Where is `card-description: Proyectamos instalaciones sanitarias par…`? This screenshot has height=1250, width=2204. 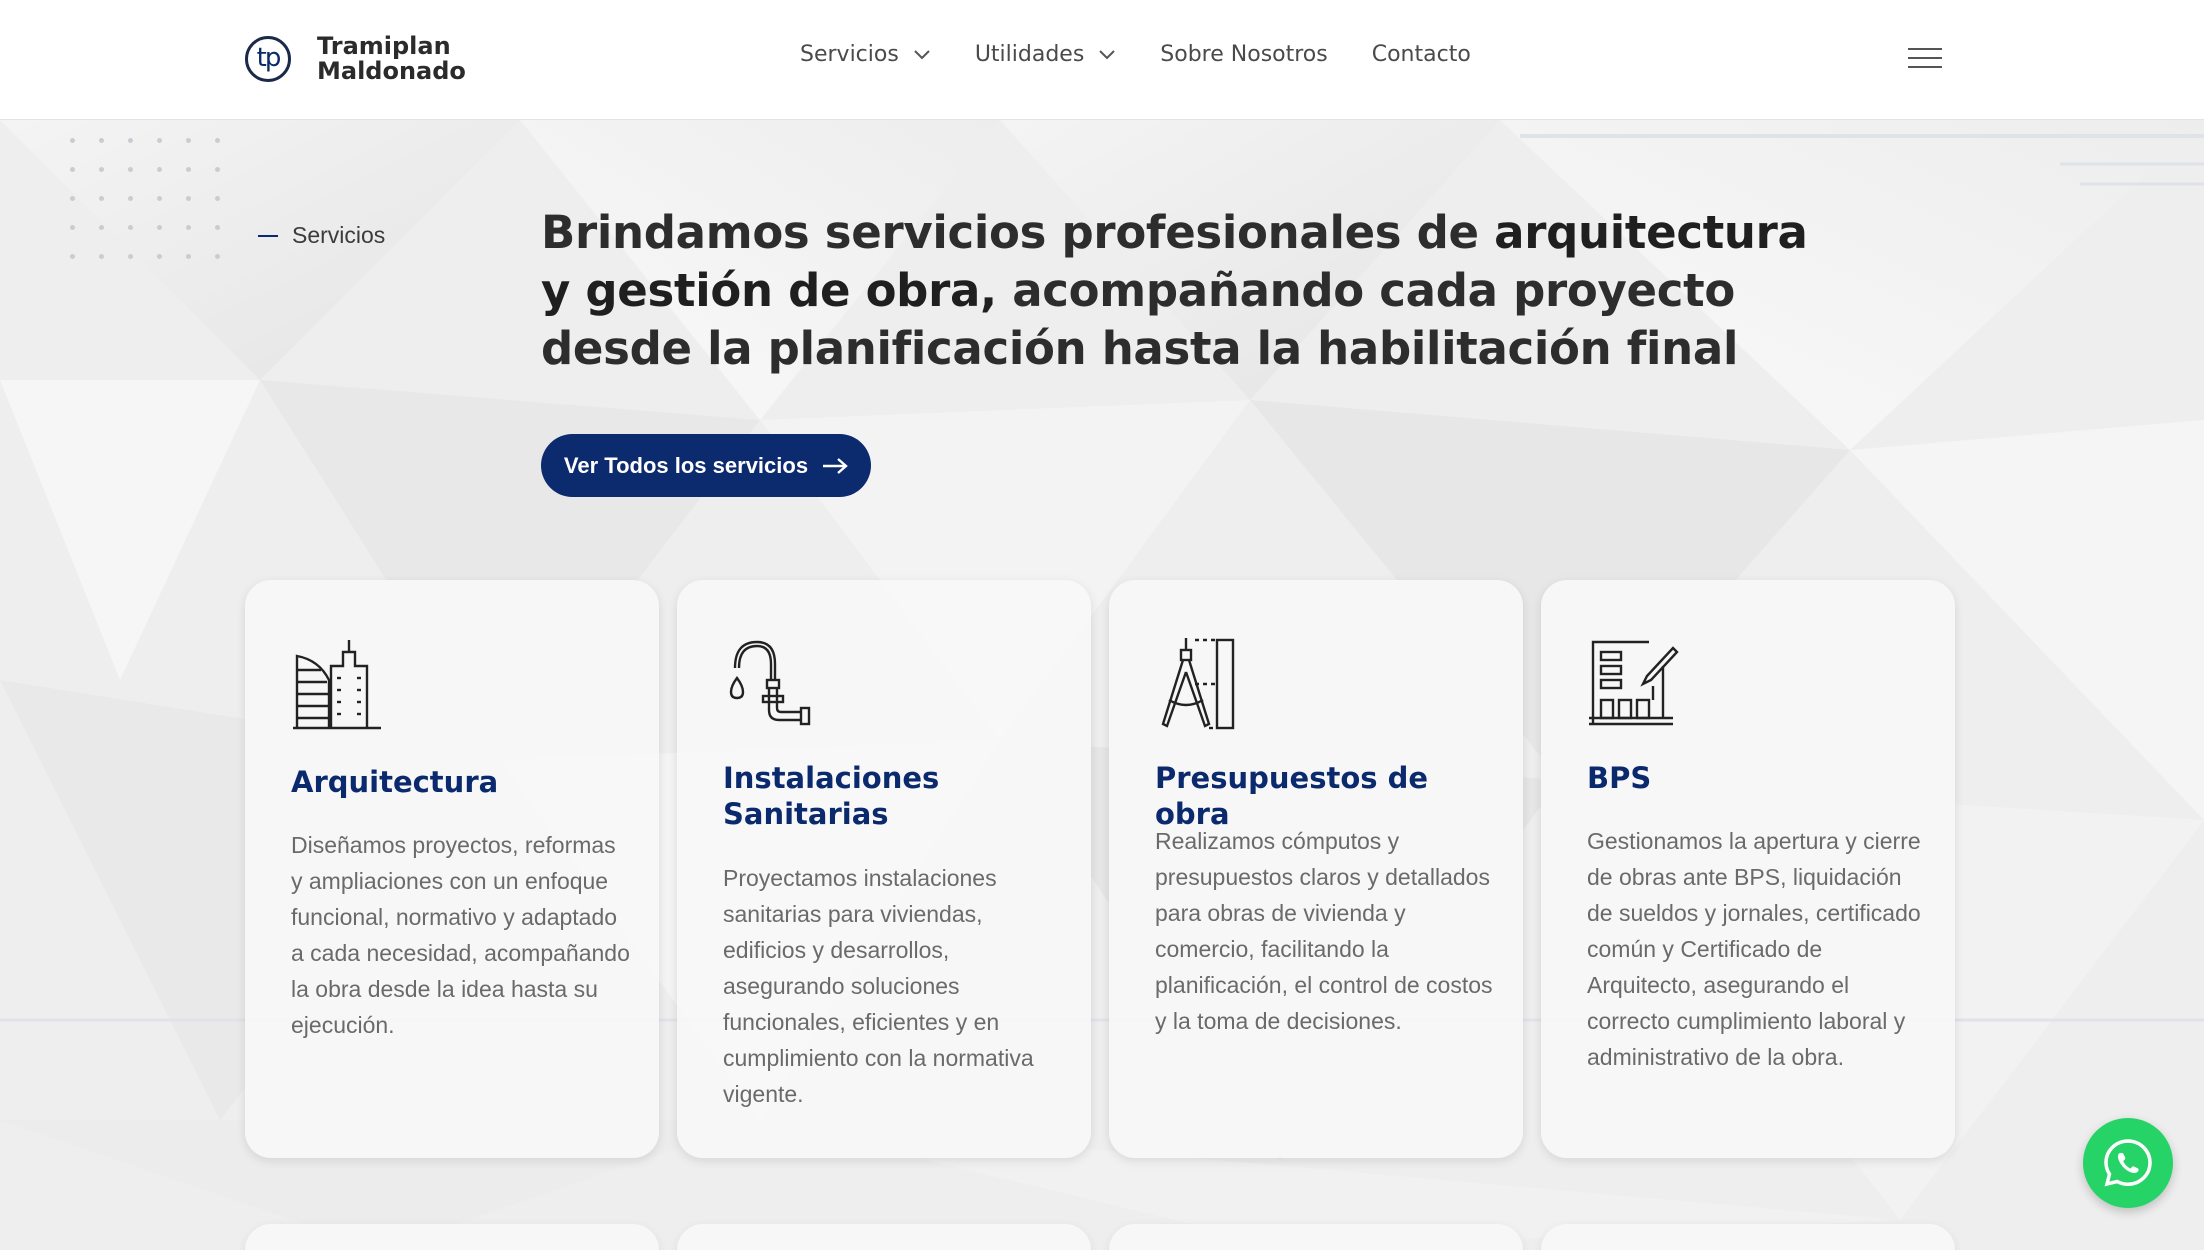 card-description: Proyectamos instalaciones sanitarias par… is located at coordinates (878, 986).